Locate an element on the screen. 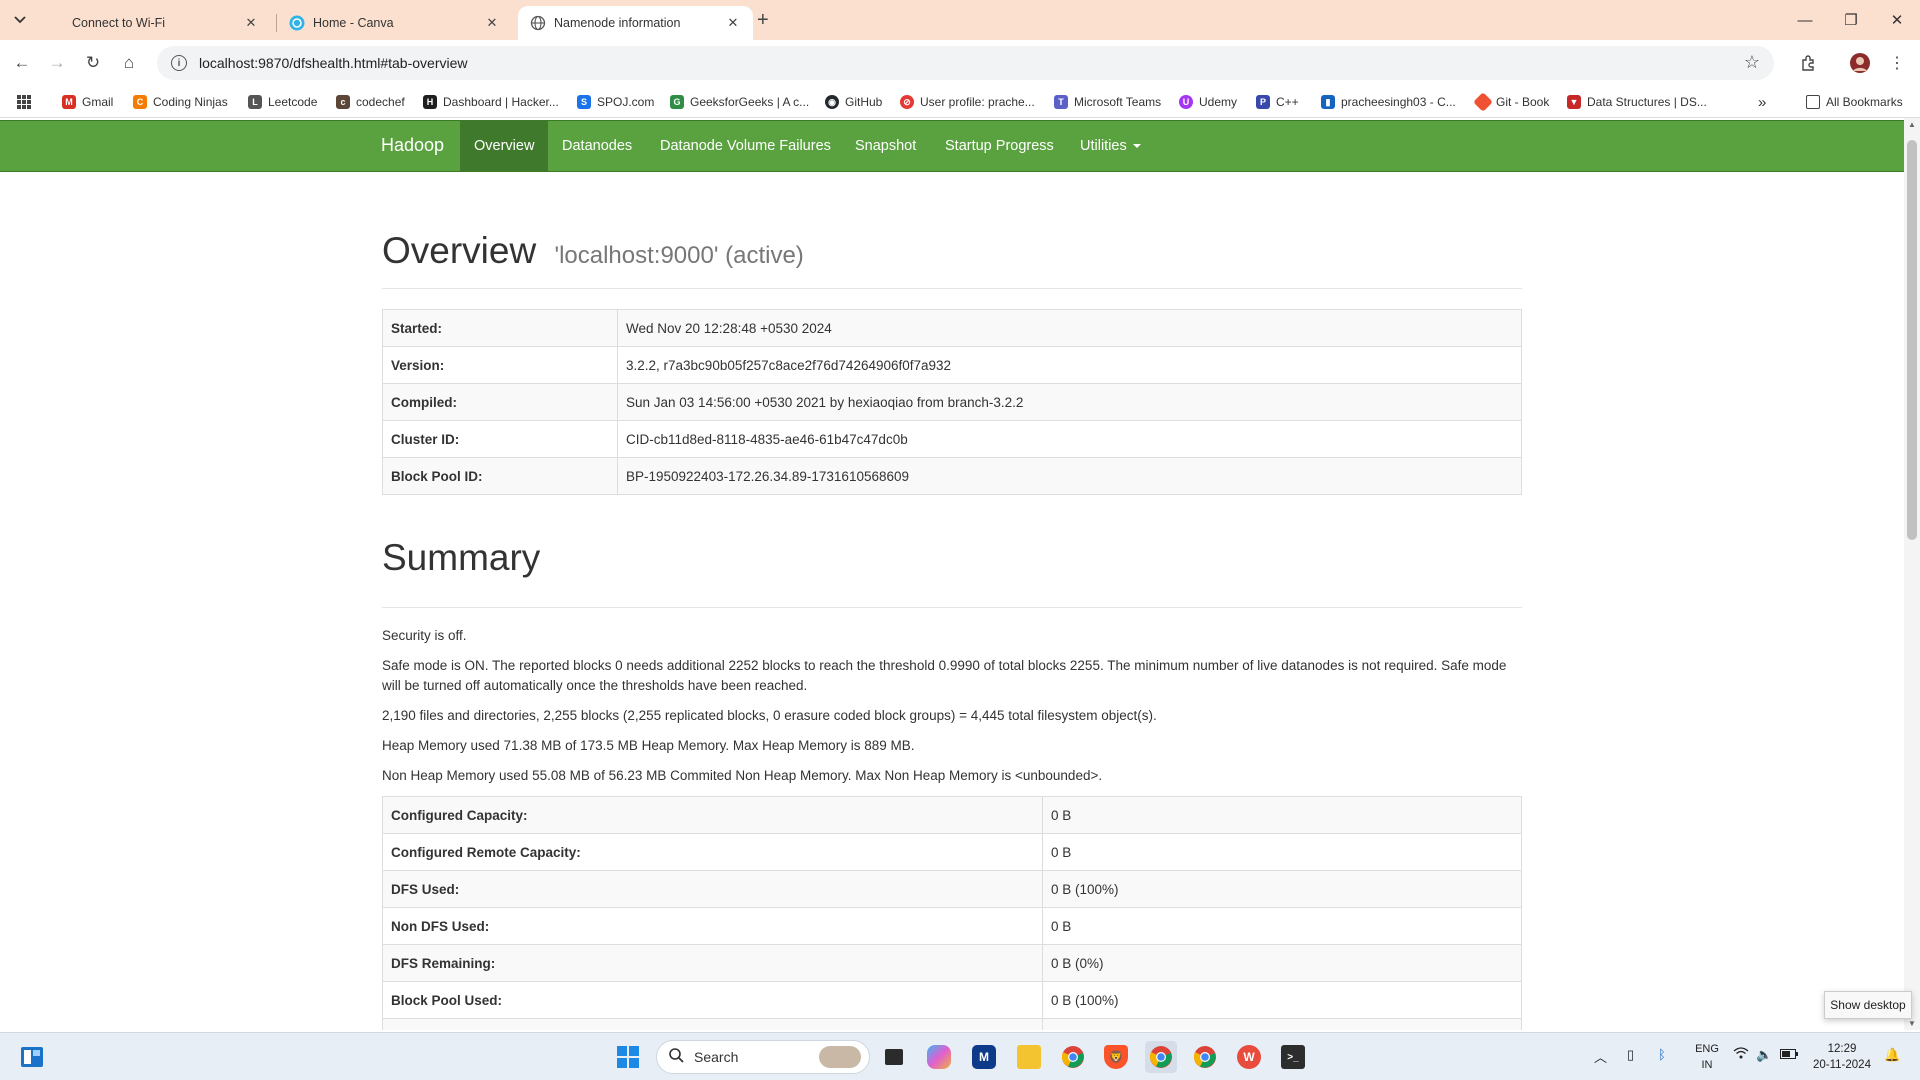  nav-snapshot: Snapshot is located at coordinates (885, 146).